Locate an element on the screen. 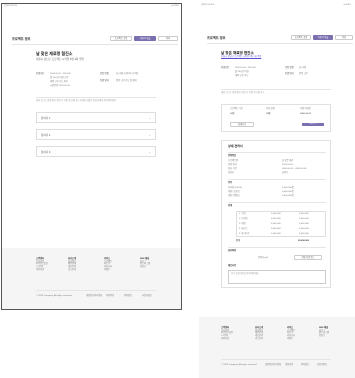 The image size is (355, 378). info-value-method: 원격 근무 is located at coordinates (303, 74).